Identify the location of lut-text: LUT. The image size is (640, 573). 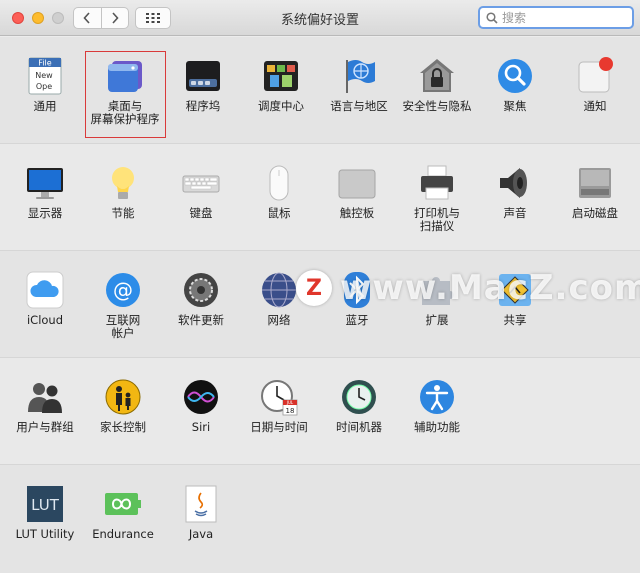
(45, 505).